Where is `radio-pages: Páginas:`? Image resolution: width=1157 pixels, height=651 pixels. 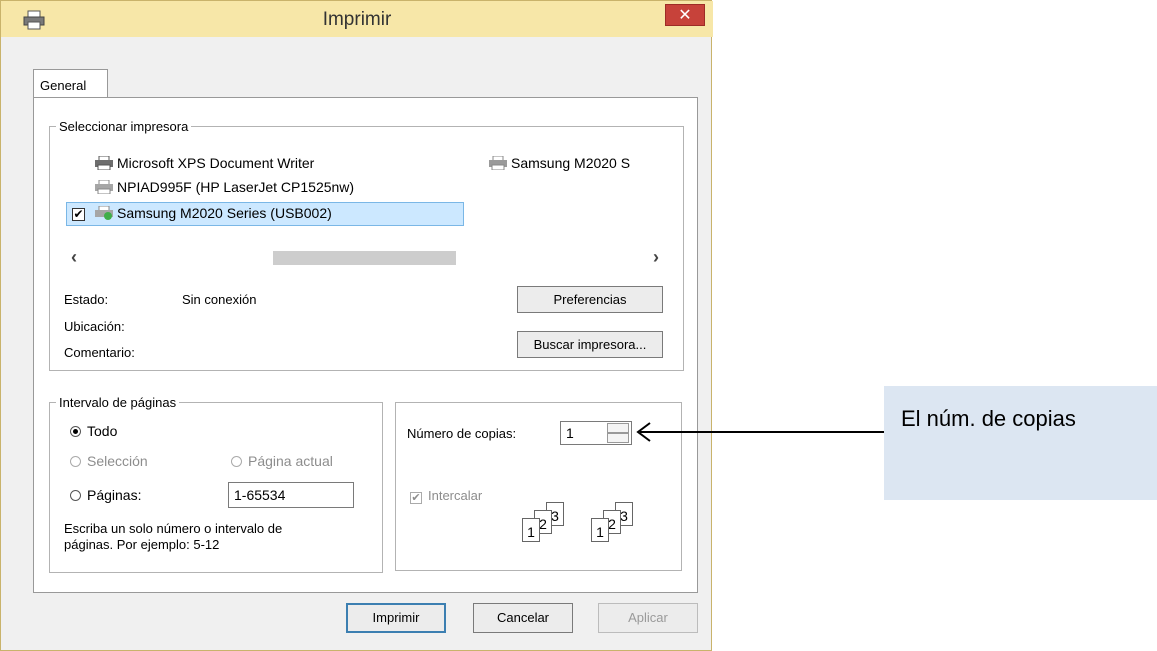 radio-pages: Páginas: is located at coordinates (105, 495).